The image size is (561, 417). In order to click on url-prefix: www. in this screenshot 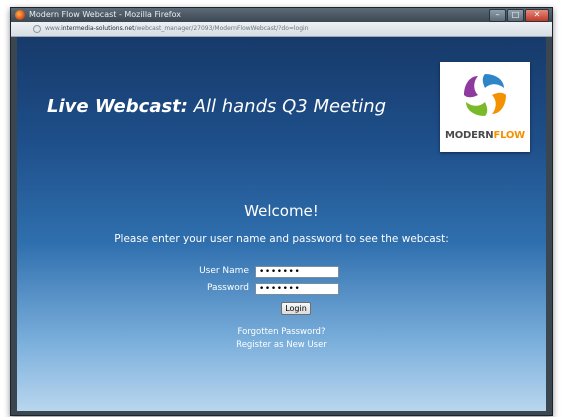, I will do `click(53, 28)`.